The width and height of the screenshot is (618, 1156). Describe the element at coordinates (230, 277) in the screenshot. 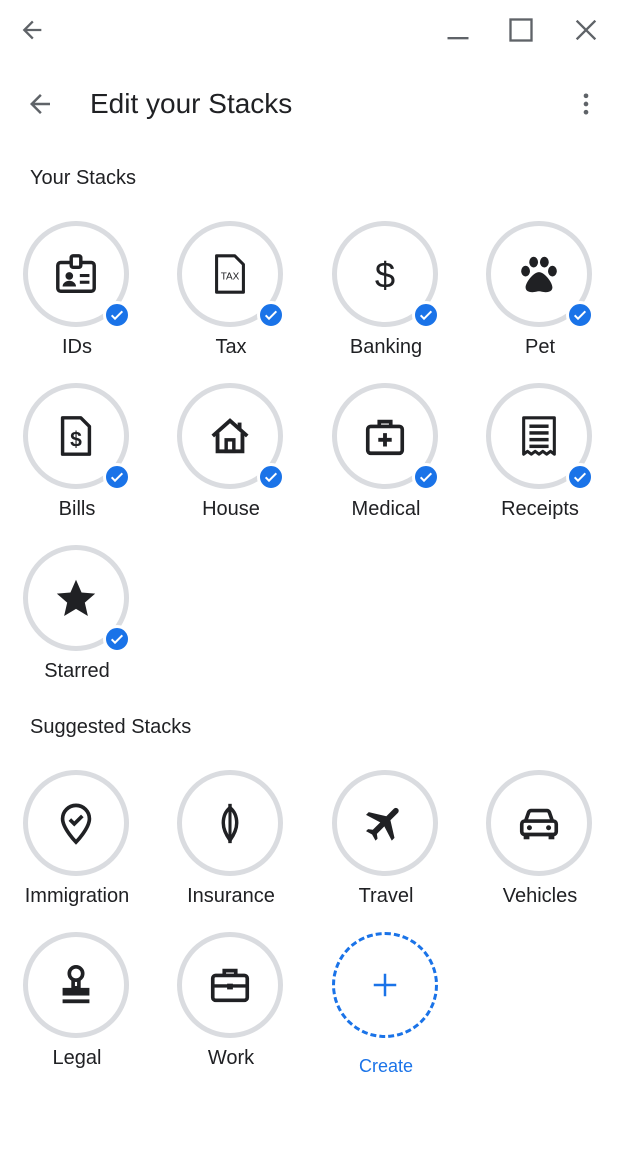

I see `svg-text: TAX` at that location.